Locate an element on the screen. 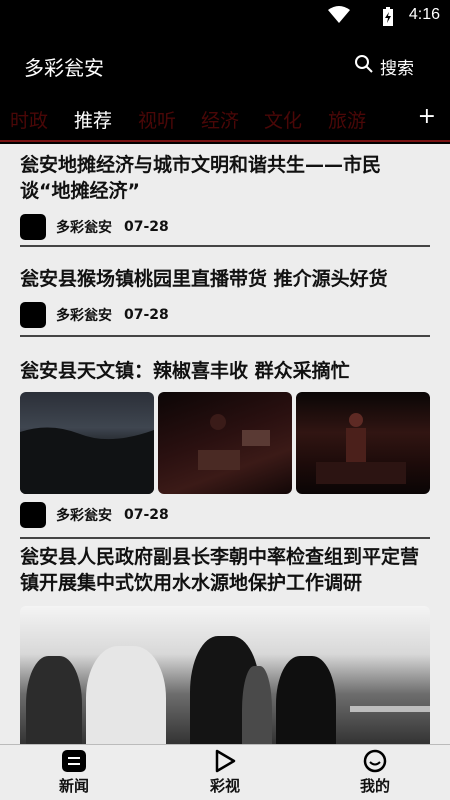 Image resolution: width=450 pixels, height=800 pixels. article-headline: 瓮安县天文镇：辣椒喜丰收 群众采摘忙 is located at coordinates (225, 371).